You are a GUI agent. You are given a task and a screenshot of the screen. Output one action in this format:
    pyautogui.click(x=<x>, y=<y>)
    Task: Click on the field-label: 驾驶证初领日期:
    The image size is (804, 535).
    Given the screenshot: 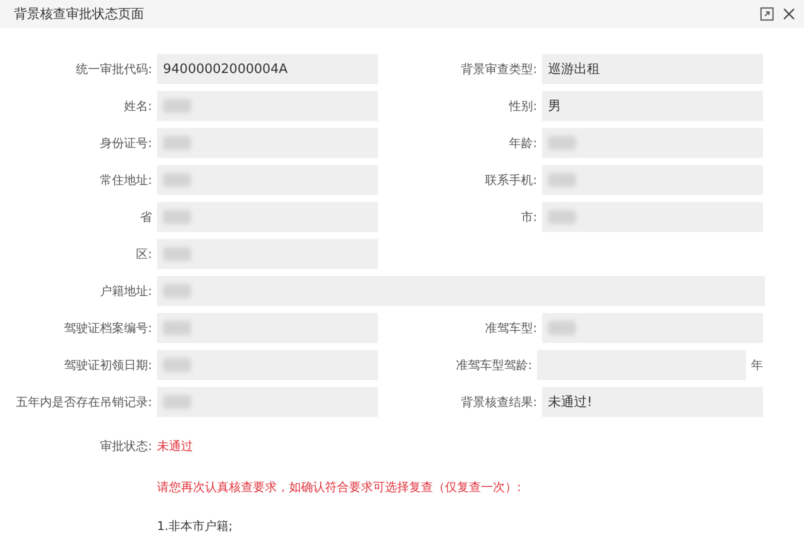 What is the action you would take?
    pyautogui.click(x=107, y=365)
    